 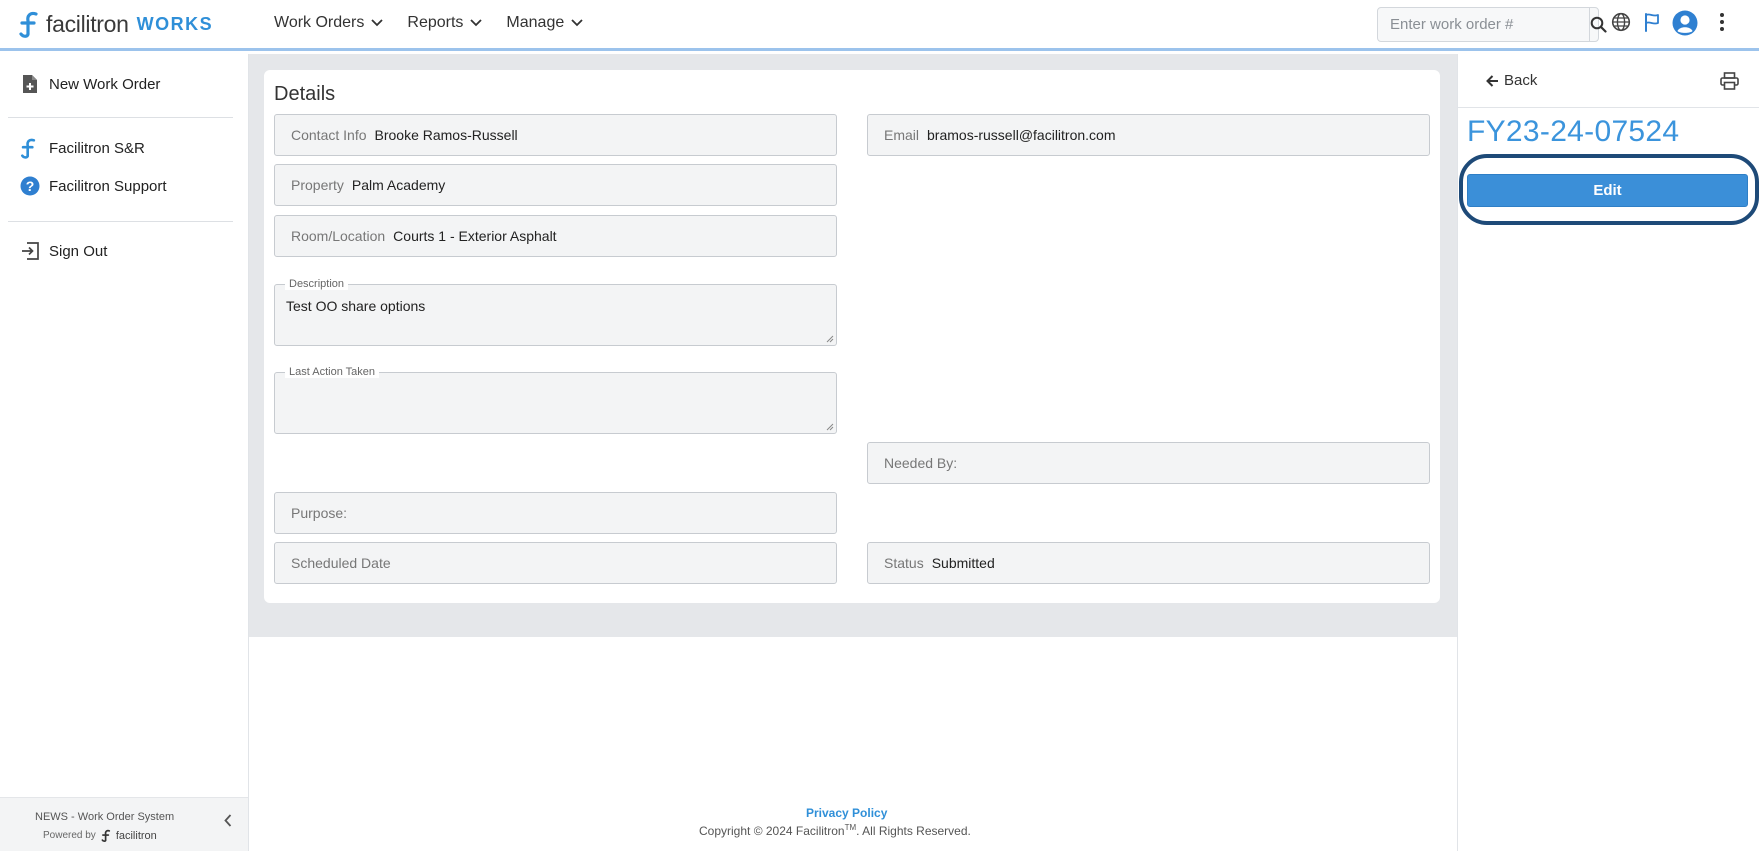 I want to click on field-value: Courts 1 - Exterior Asphalt, so click(x=475, y=236).